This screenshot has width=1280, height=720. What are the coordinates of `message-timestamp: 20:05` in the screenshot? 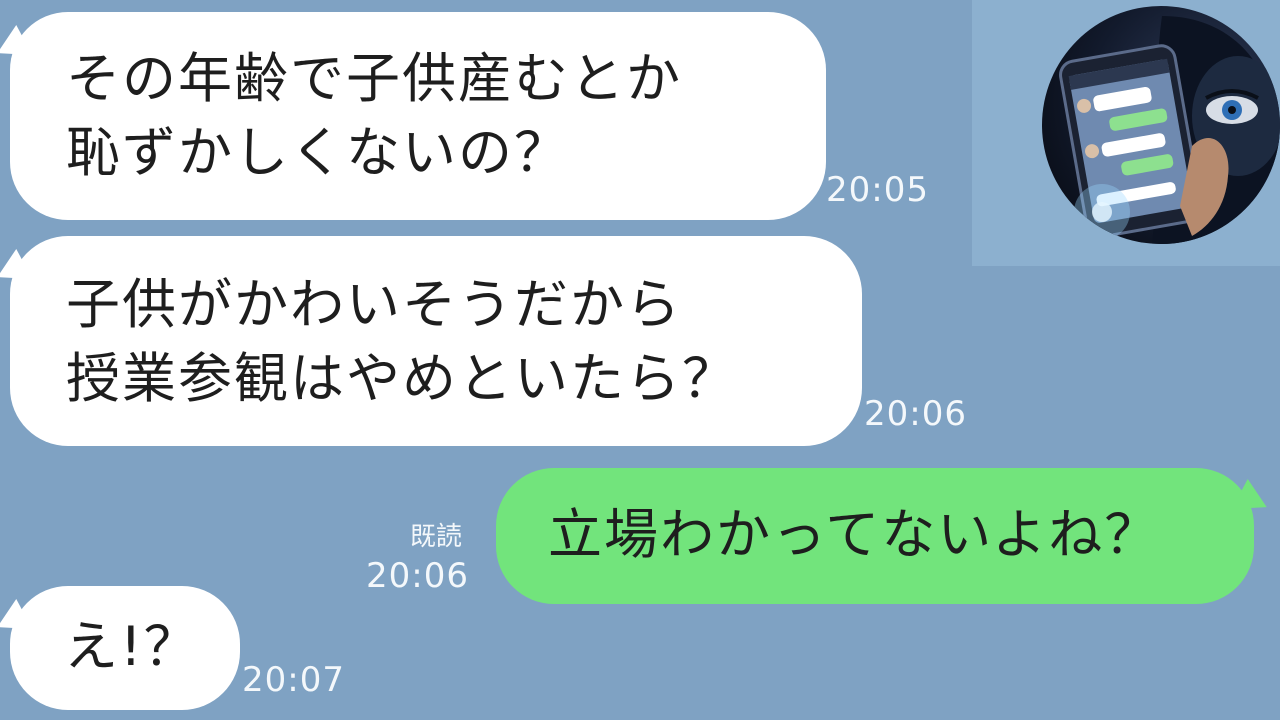 It's located at (877, 190).